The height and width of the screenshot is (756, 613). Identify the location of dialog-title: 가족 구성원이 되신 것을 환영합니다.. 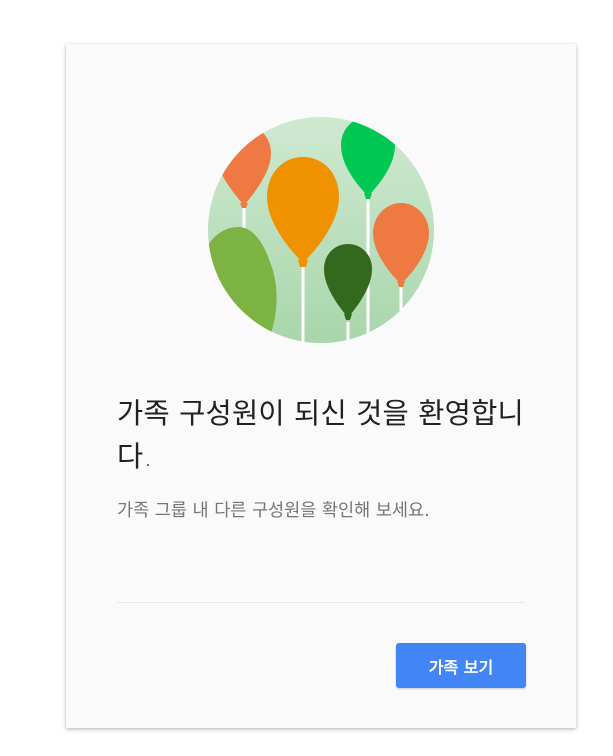
(320, 435).